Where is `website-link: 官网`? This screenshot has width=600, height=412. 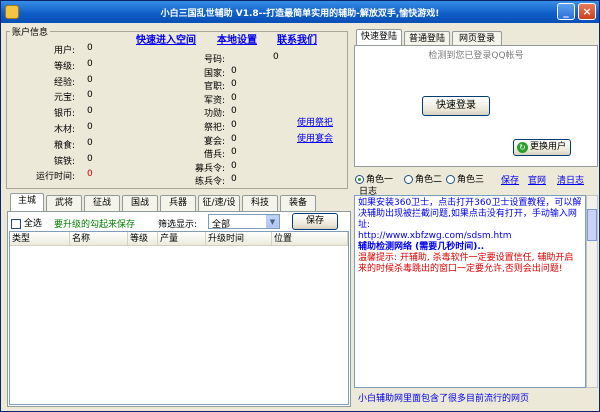 website-link: 官网 is located at coordinates (537, 179).